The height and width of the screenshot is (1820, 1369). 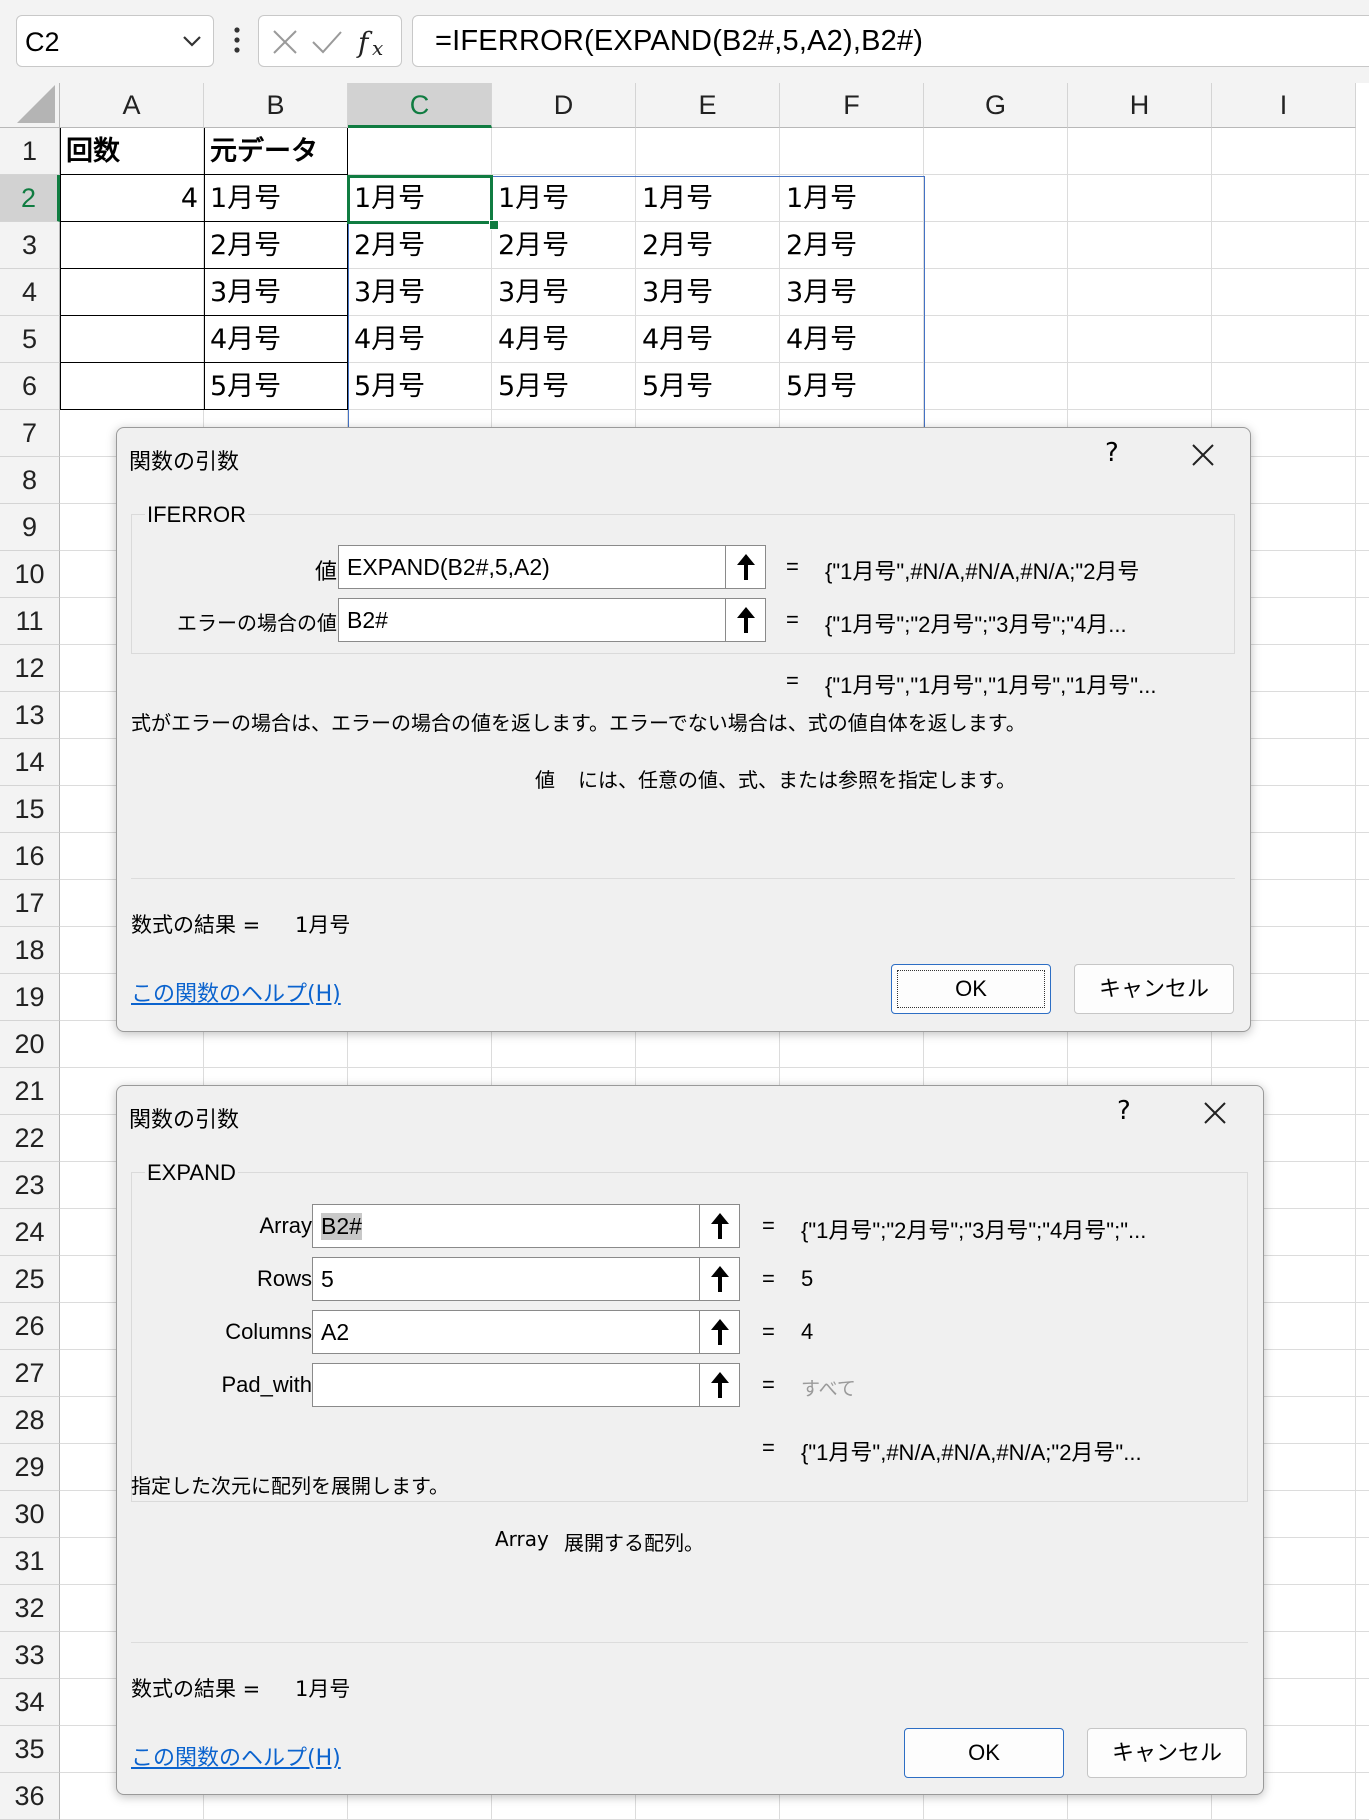 What do you see at coordinates (276, 292) in the screenshot?
I see `cell-b4: 3月号` at bounding box center [276, 292].